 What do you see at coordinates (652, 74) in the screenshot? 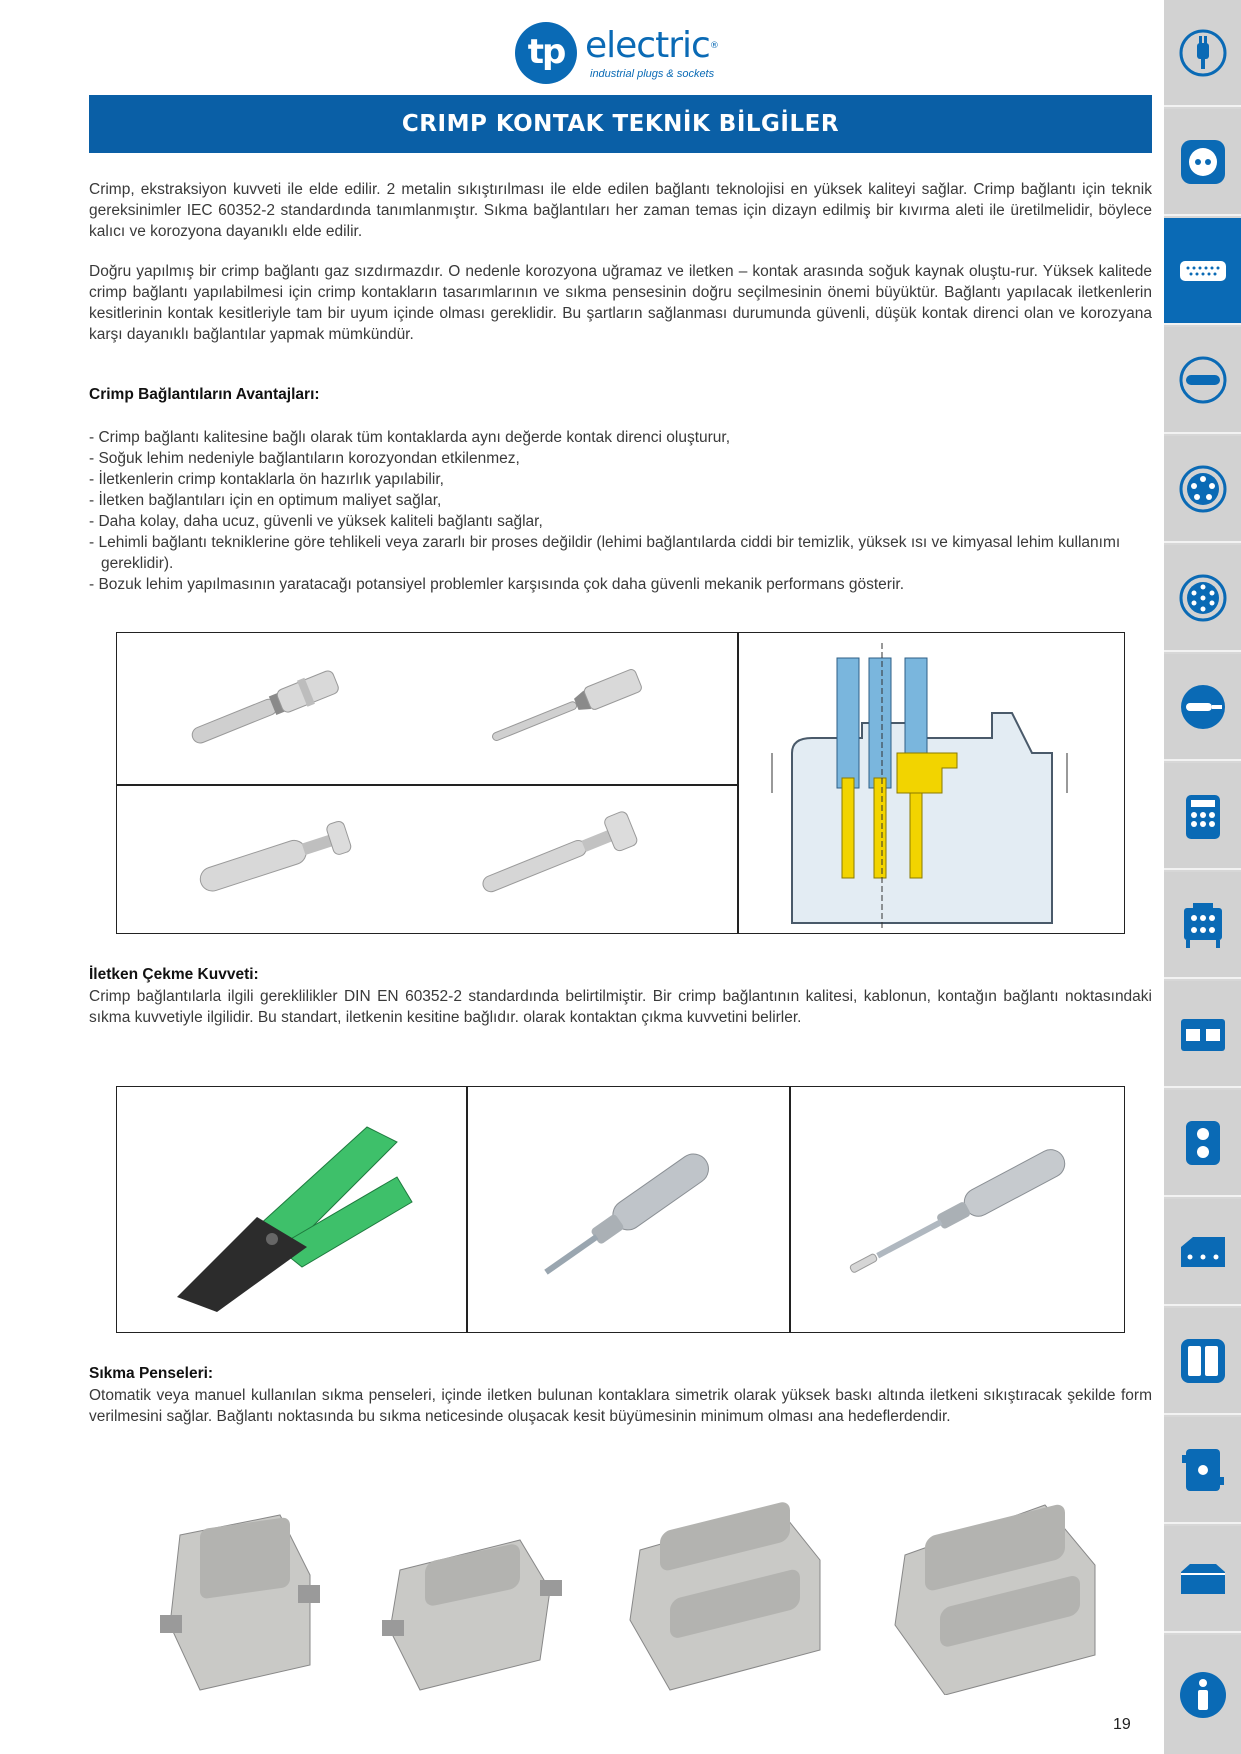
I see `logo-tagline: industrial plugs & sockets` at bounding box center [652, 74].